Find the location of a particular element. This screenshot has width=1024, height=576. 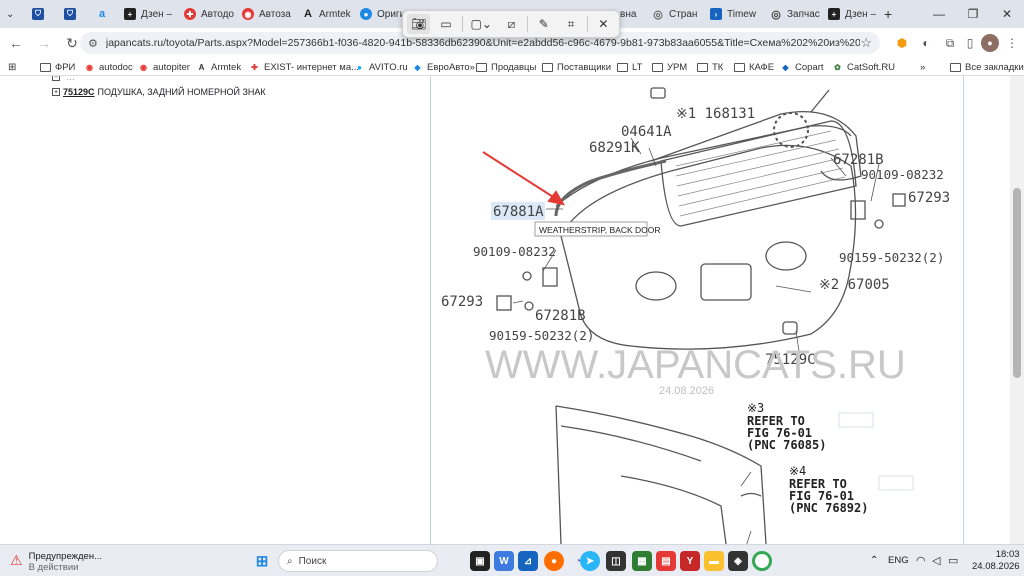

tab-4: ● Ориги is located at coordinates (381, 14).